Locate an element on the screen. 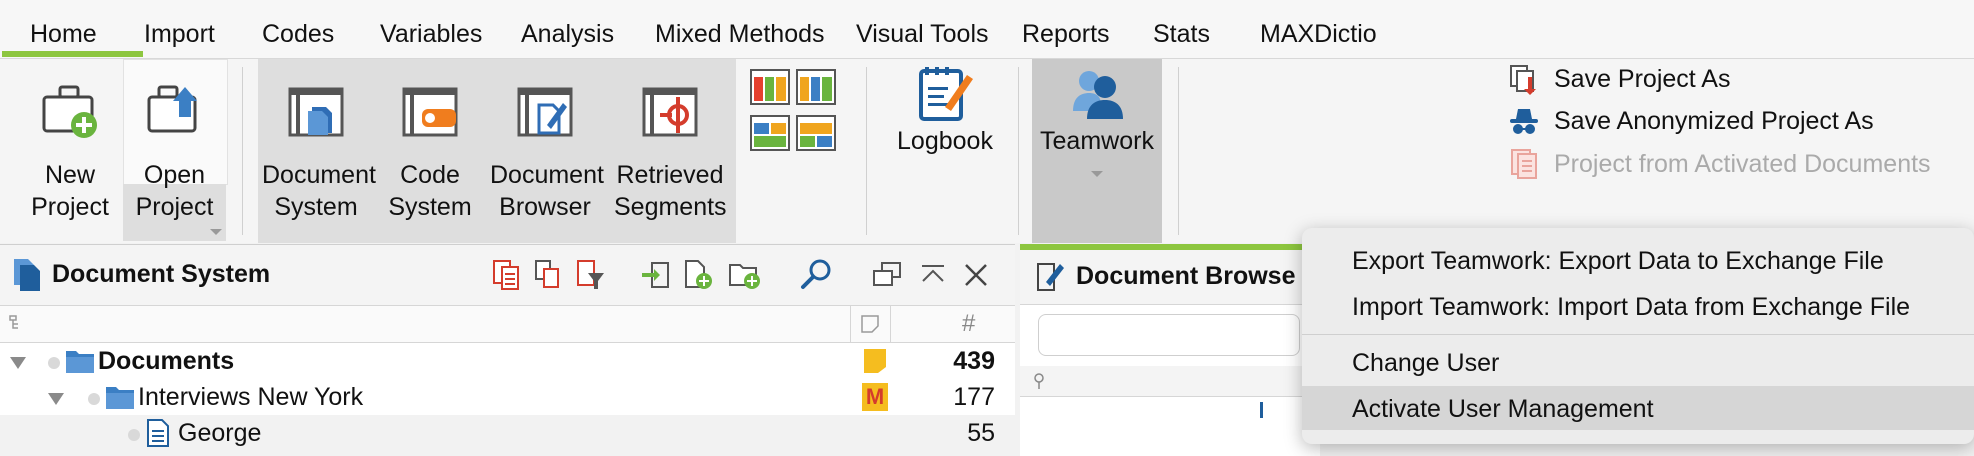 Image resolution: width=1974 pixels, height=456 pixels. document-browser-header: Document Browse is located at coordinates (1170, 277).